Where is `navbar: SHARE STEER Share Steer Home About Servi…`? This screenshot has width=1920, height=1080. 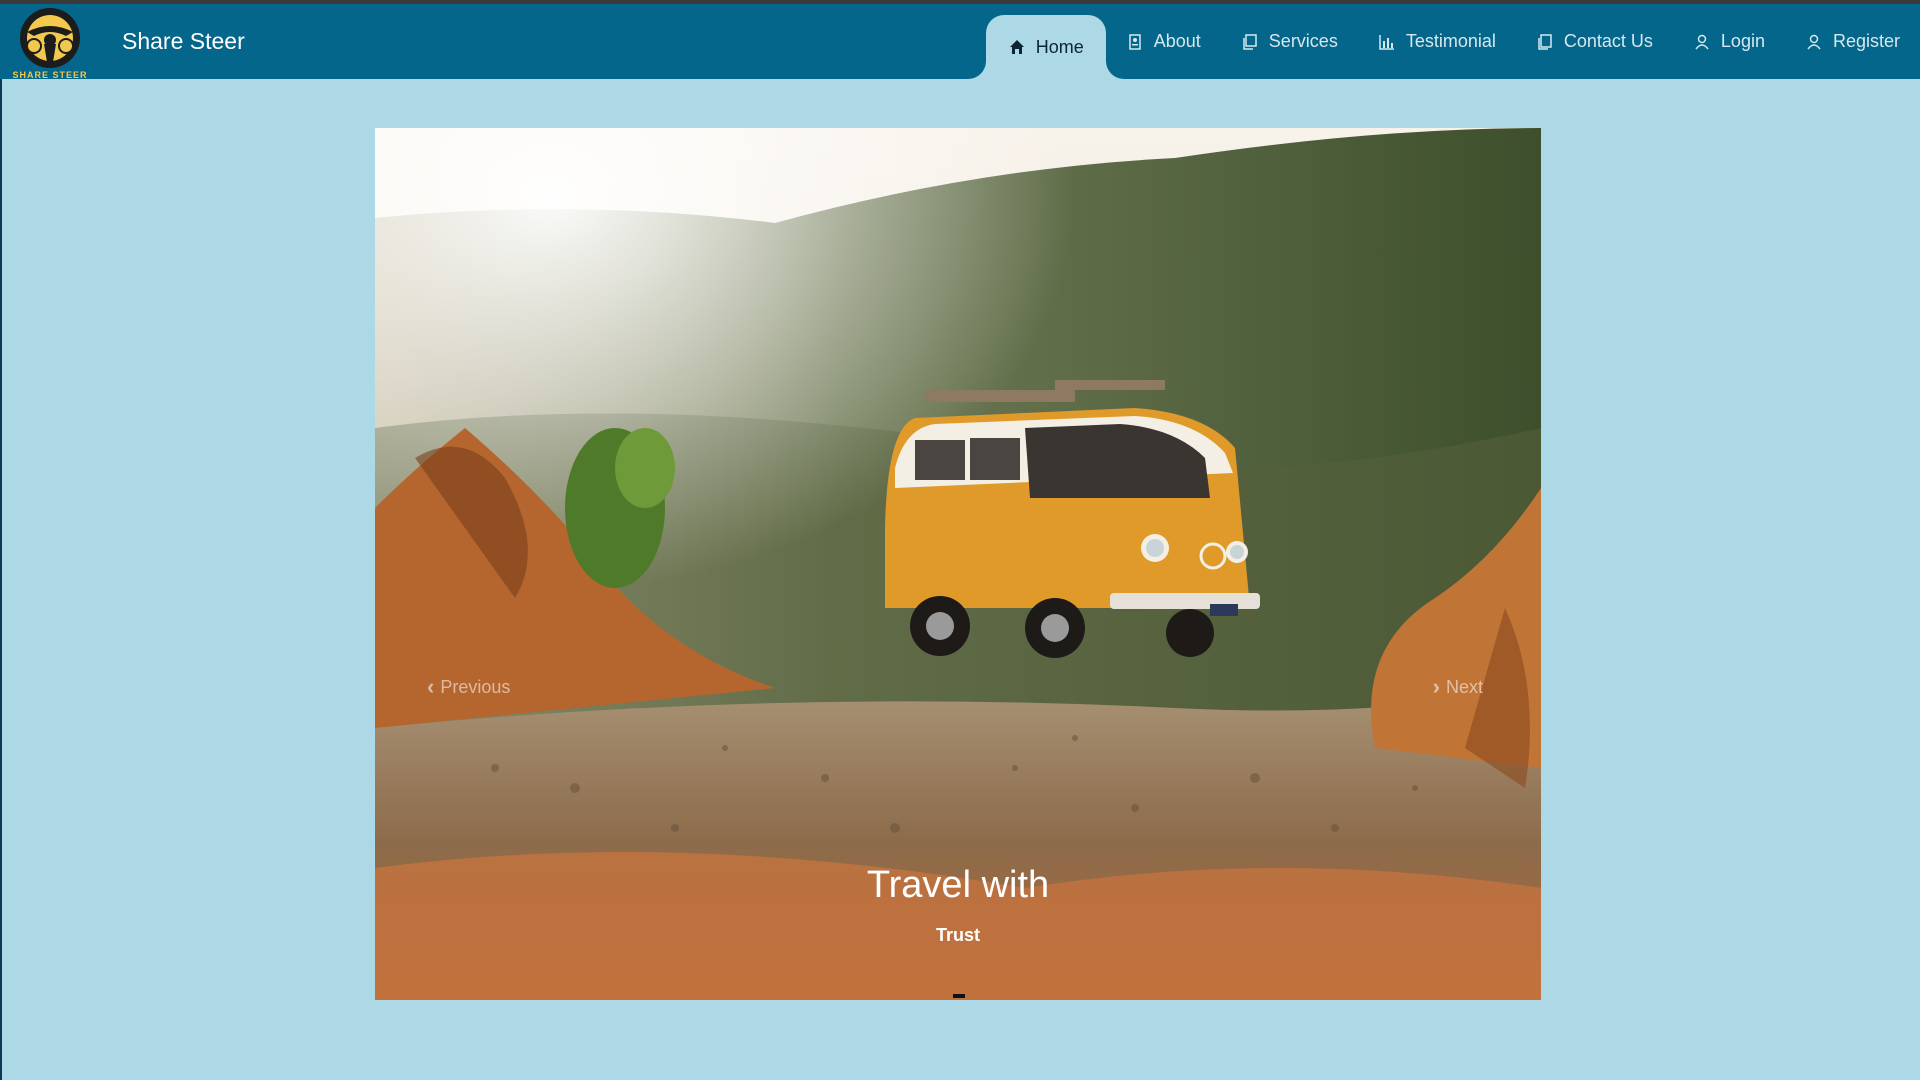
navbar: SHARE STEER Share Steer Home About Servi… is located at coordinates (960, 42).